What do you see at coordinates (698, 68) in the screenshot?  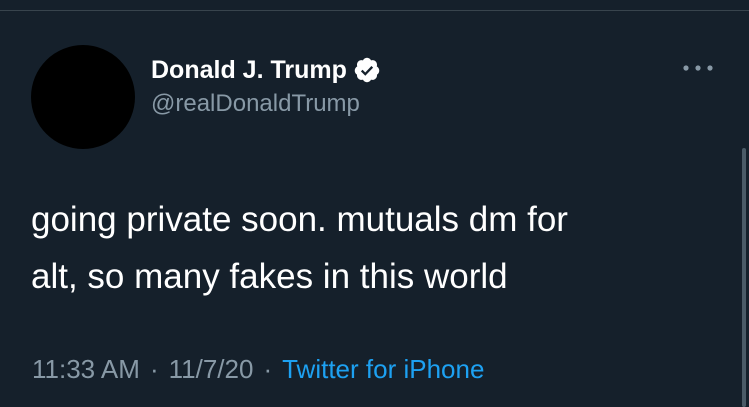 I see `more-options-icon` at bounding box center [698, 68].